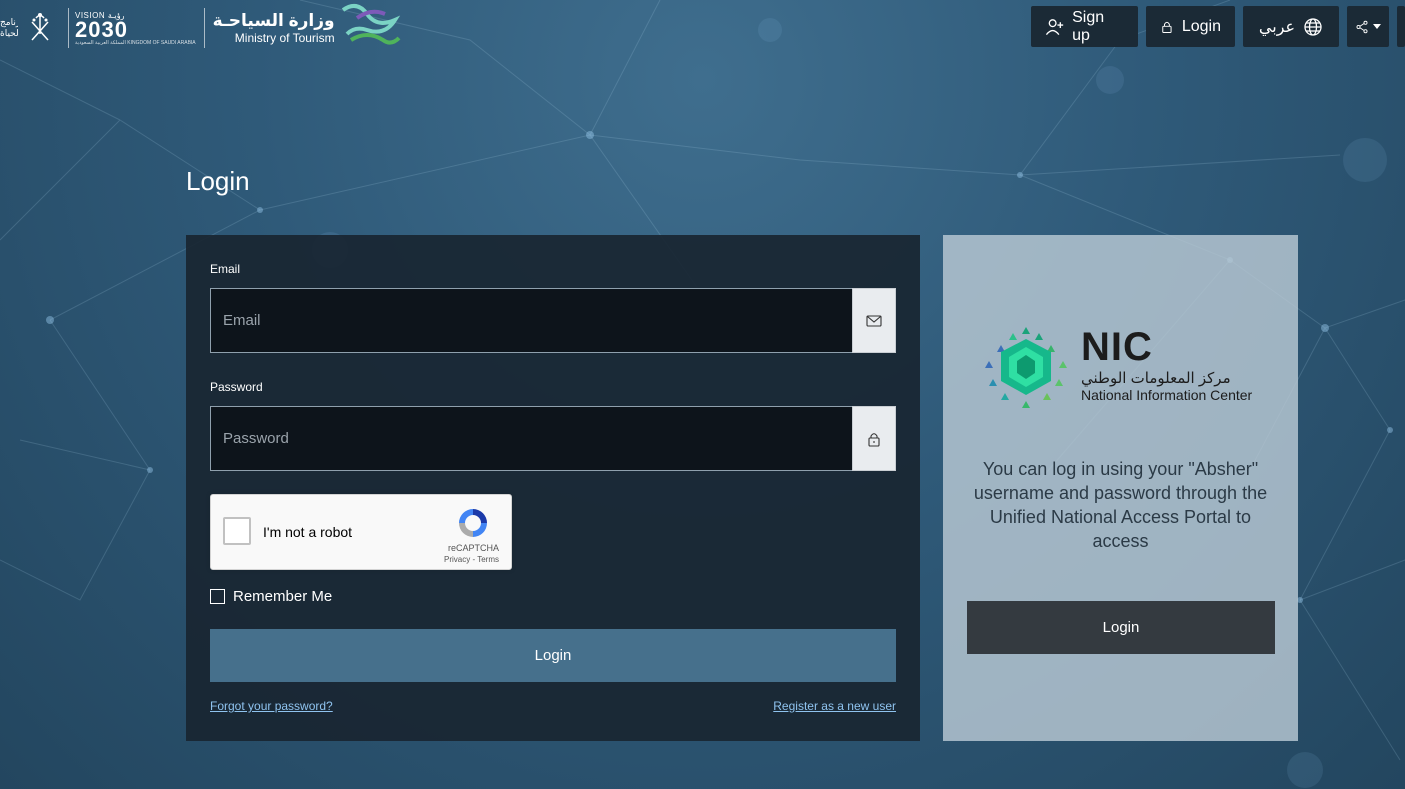  Describe the element at coordinates (473, 548) in the screenshot. I see `recaptcha-brand: reCAPTCHA` at that location.